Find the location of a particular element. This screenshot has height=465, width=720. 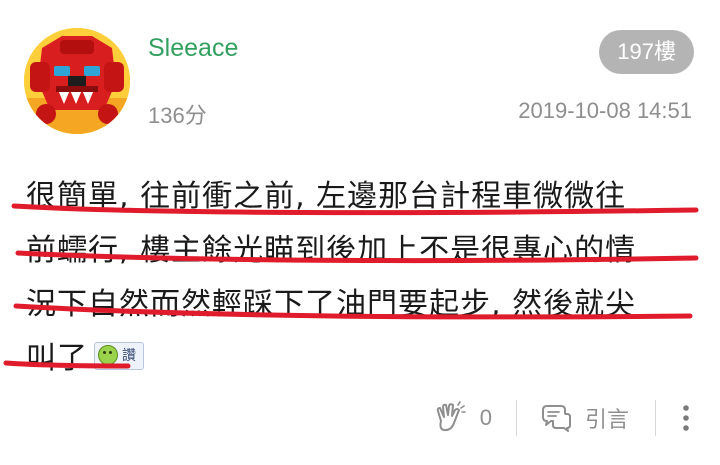

content-line-last: 叫了 讚 is located at coordinates (366, 359).